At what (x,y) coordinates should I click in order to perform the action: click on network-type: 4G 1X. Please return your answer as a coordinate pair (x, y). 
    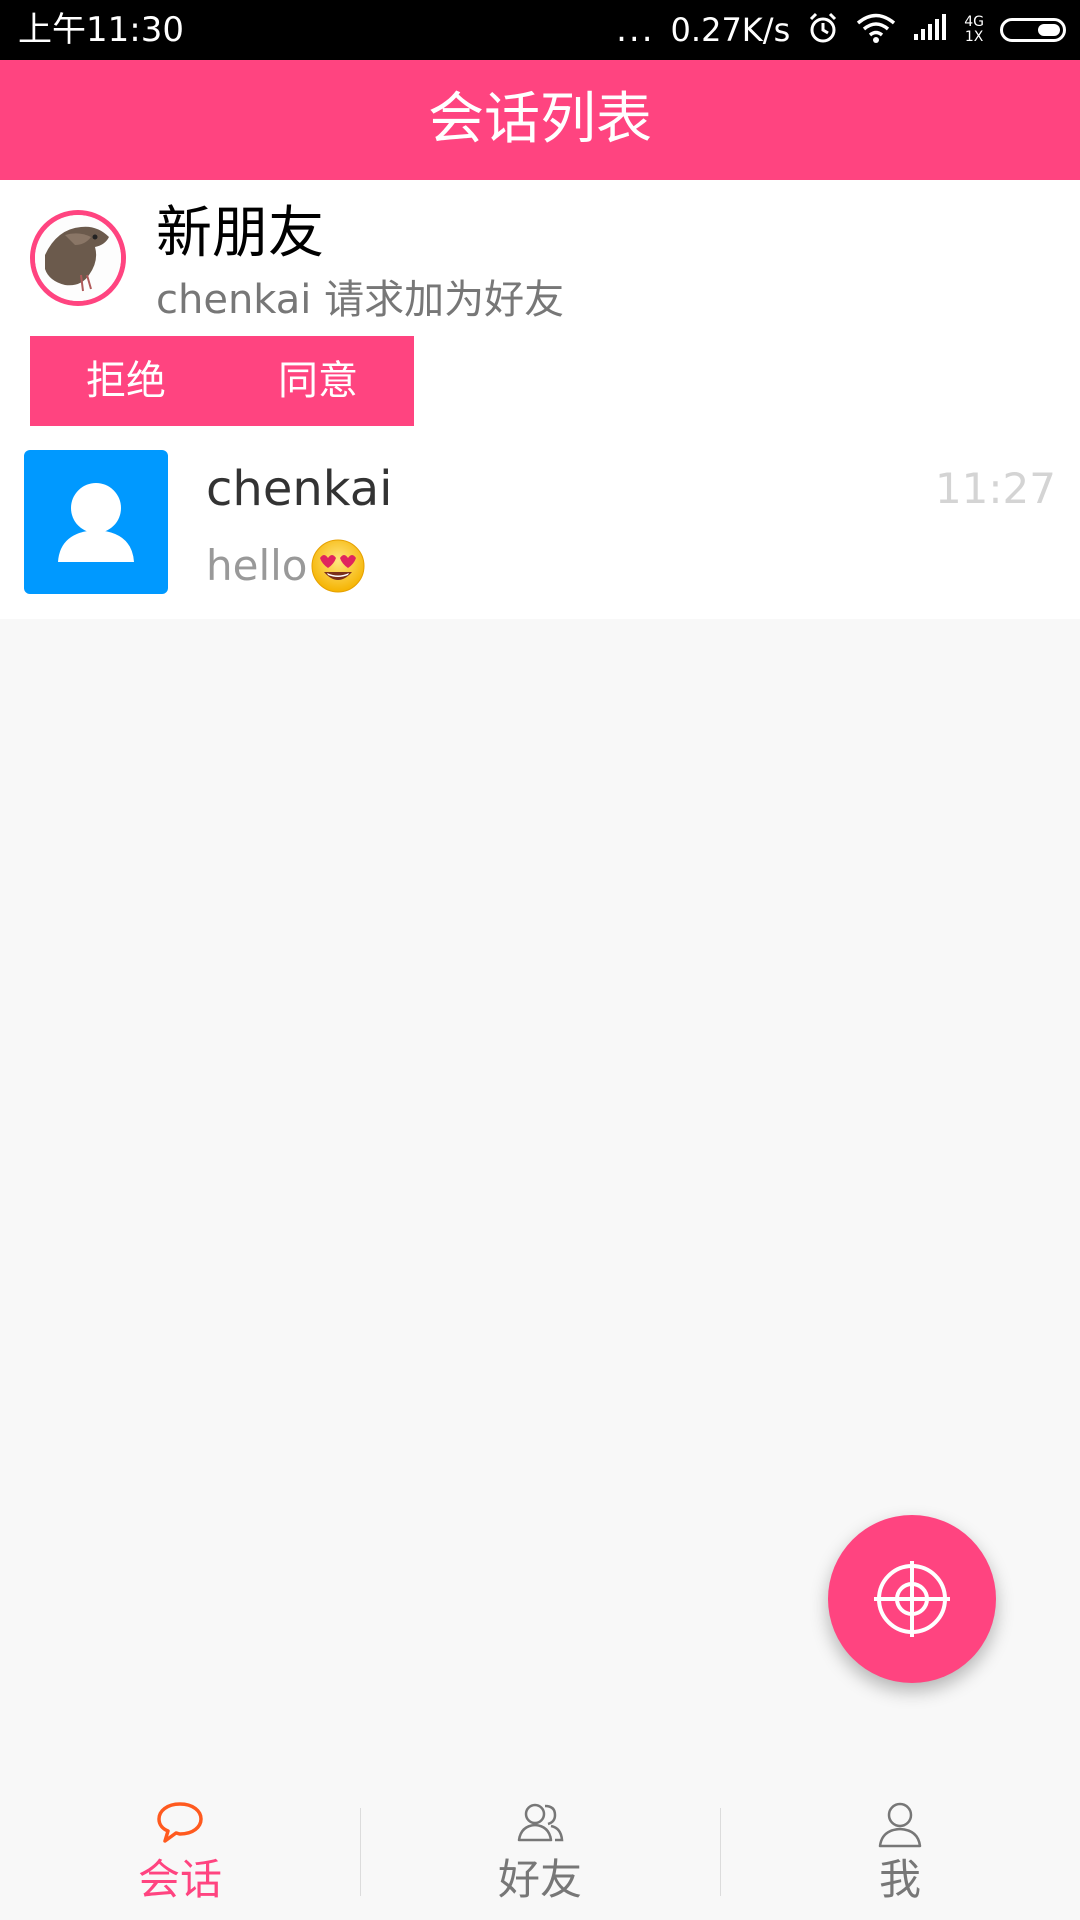
    Looking at the image, I should click on (974, 30).